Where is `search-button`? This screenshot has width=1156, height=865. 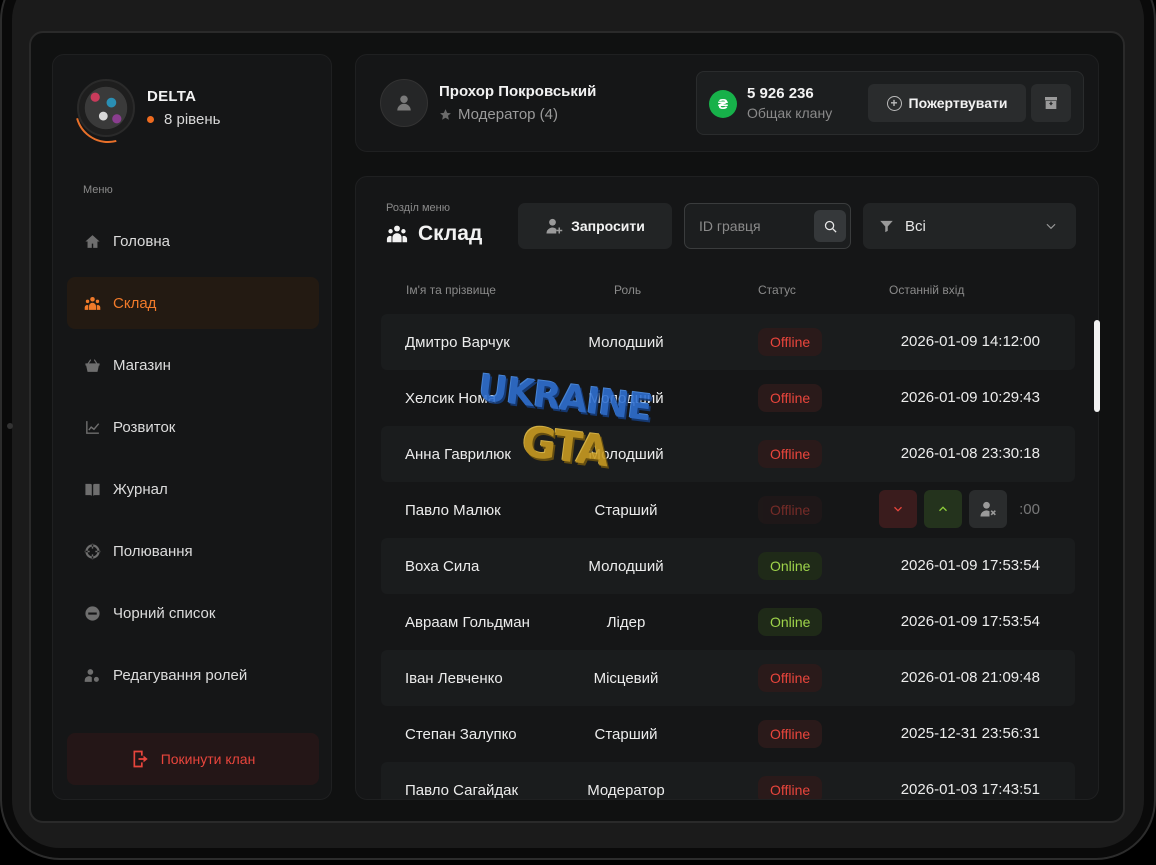 search-button is located at coordinates (830, 226).